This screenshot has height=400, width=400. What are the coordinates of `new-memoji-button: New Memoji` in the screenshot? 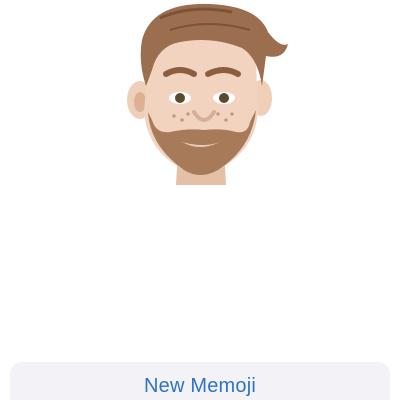 It's located at (200, 381).